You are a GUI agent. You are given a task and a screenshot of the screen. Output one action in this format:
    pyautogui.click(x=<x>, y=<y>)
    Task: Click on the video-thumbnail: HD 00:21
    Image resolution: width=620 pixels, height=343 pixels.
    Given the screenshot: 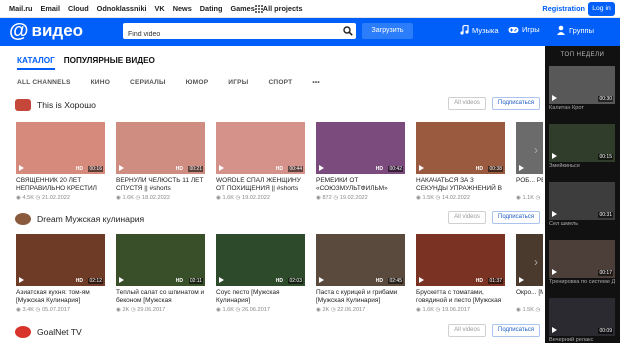 What is the action you would take?
    pyautogui.click(x=160, y=148)
    